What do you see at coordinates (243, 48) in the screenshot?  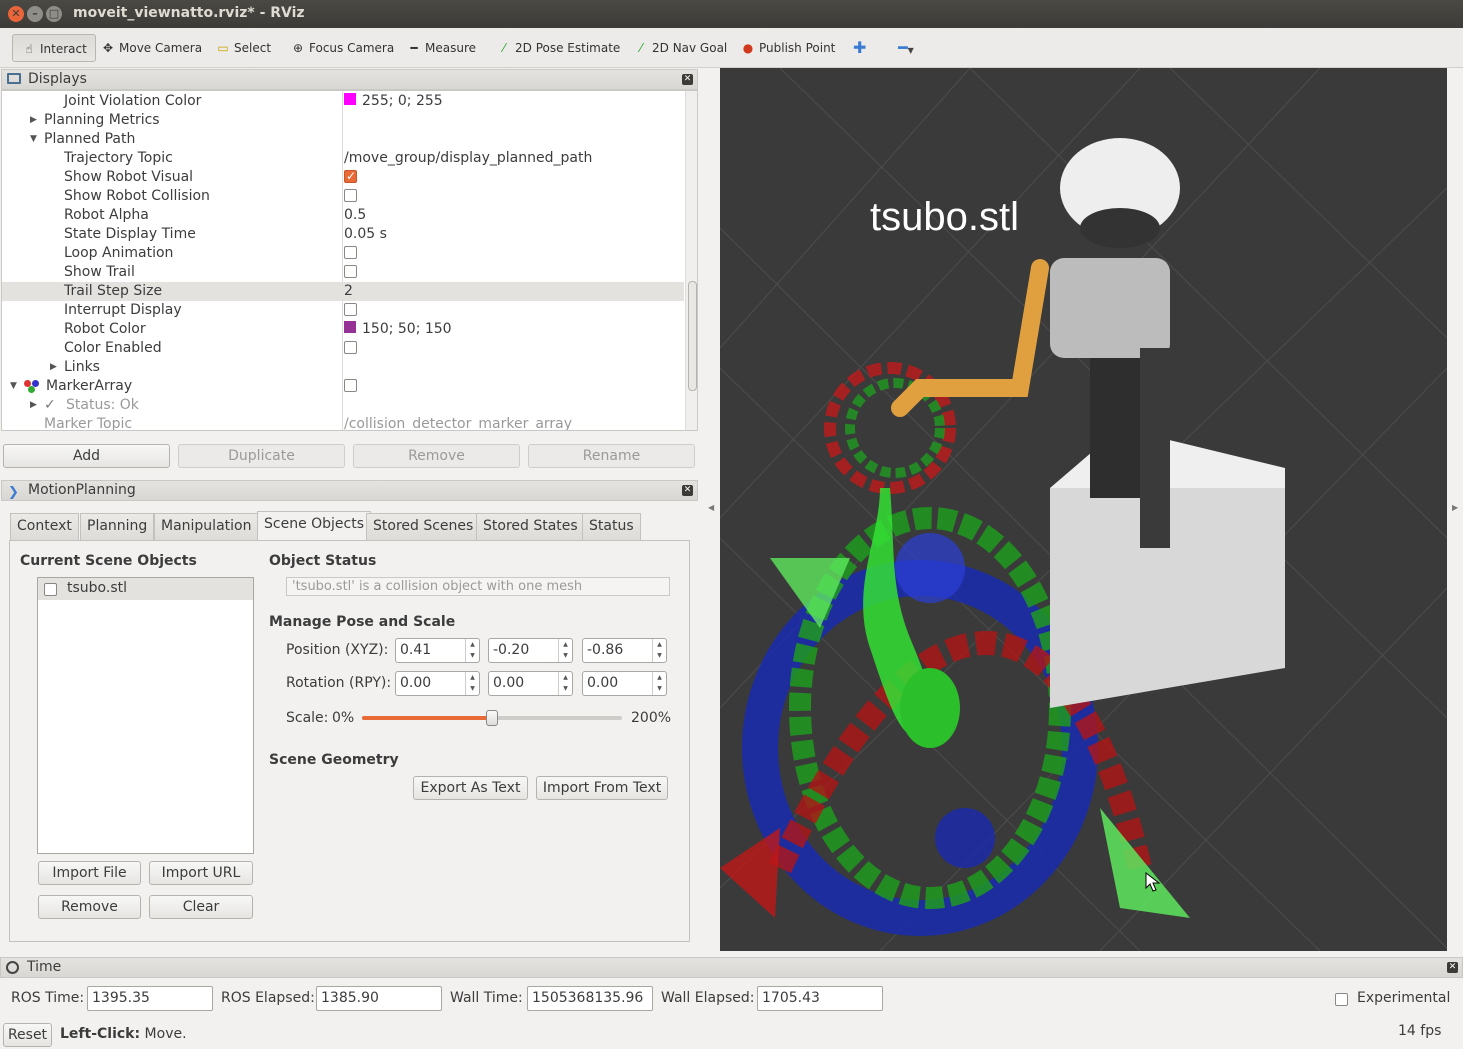 I see `select-tool: ▭ Select` at bounding box center [243, 48].